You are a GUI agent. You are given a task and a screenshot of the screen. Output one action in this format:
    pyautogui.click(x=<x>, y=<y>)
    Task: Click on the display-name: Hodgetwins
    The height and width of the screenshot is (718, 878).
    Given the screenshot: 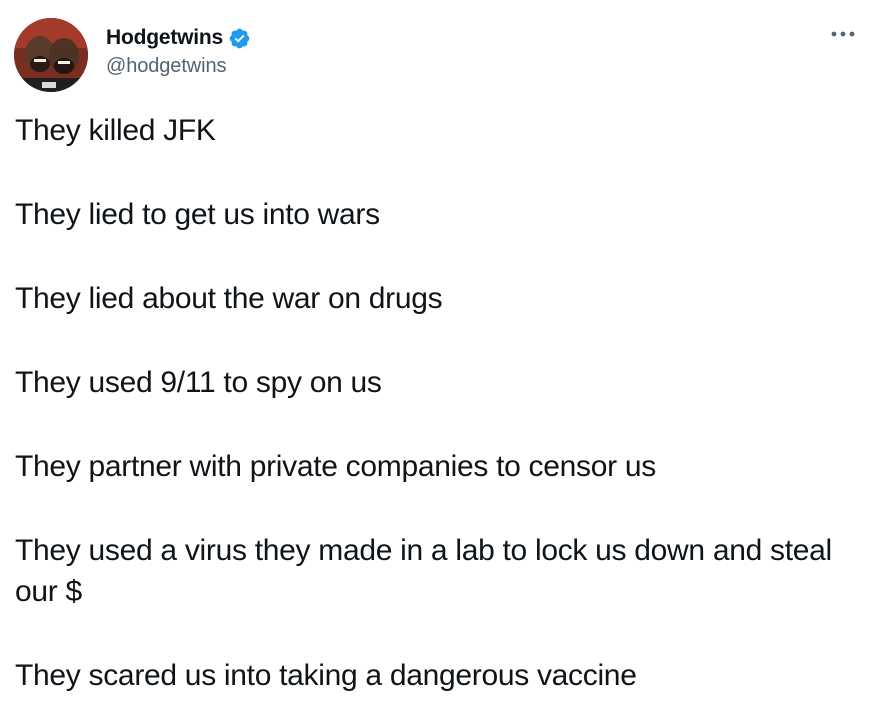 What is the action you would take?
    pyautogui.click(x=164, y=38)
    